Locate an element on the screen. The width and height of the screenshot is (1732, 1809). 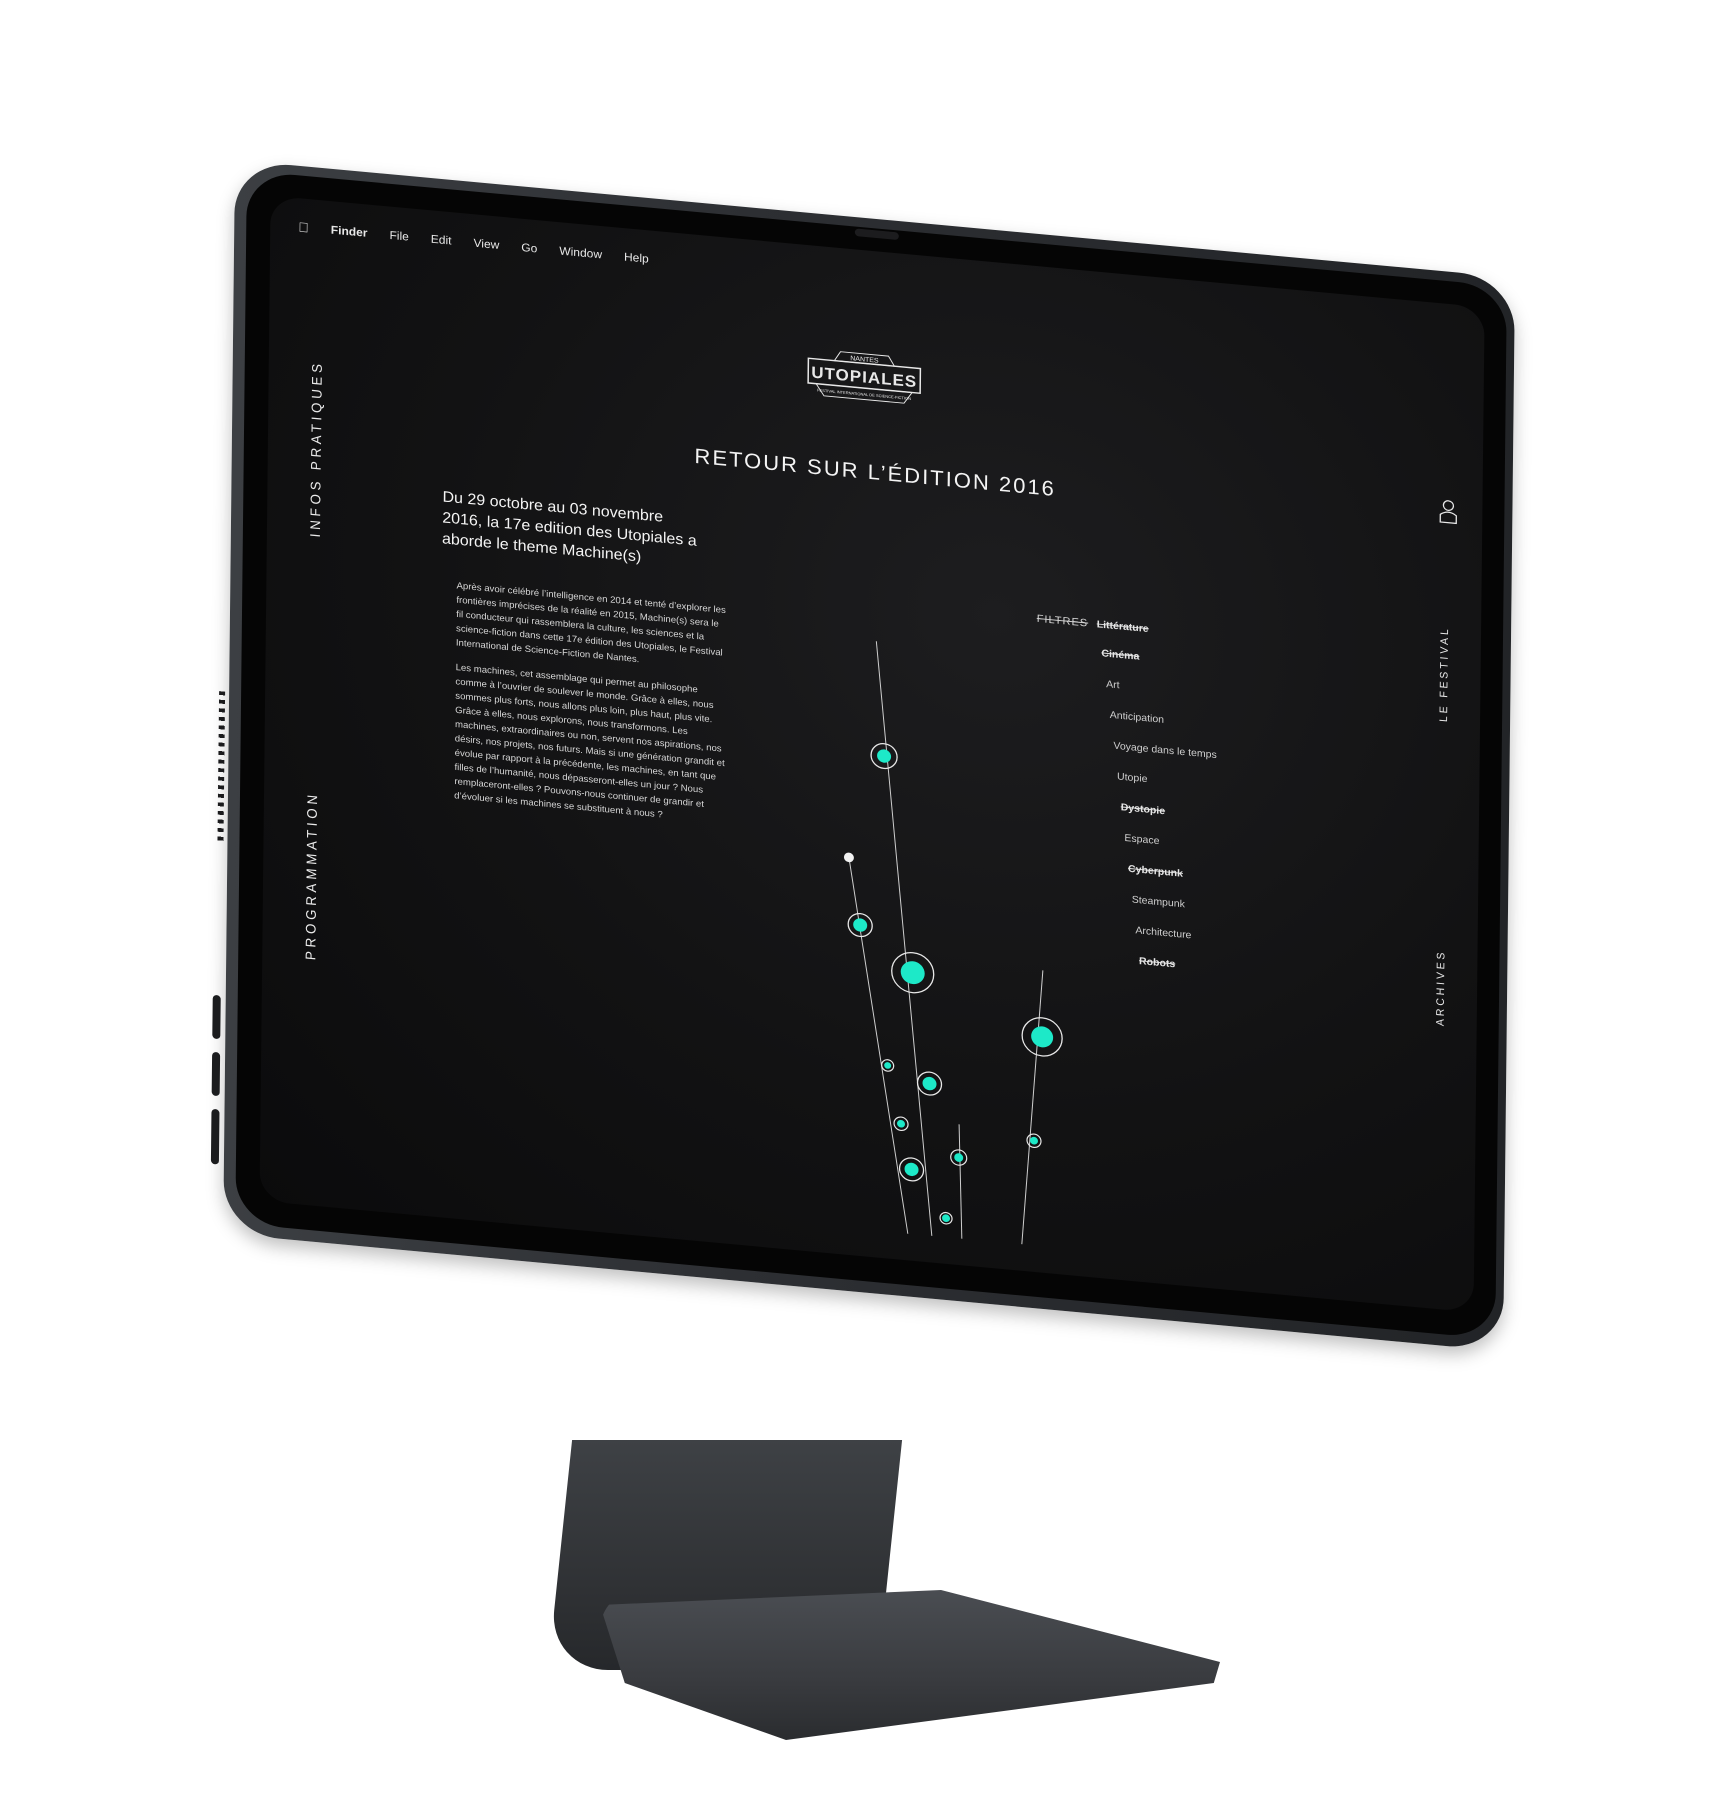
timeline-nodes is located at coordinates (952, 987).